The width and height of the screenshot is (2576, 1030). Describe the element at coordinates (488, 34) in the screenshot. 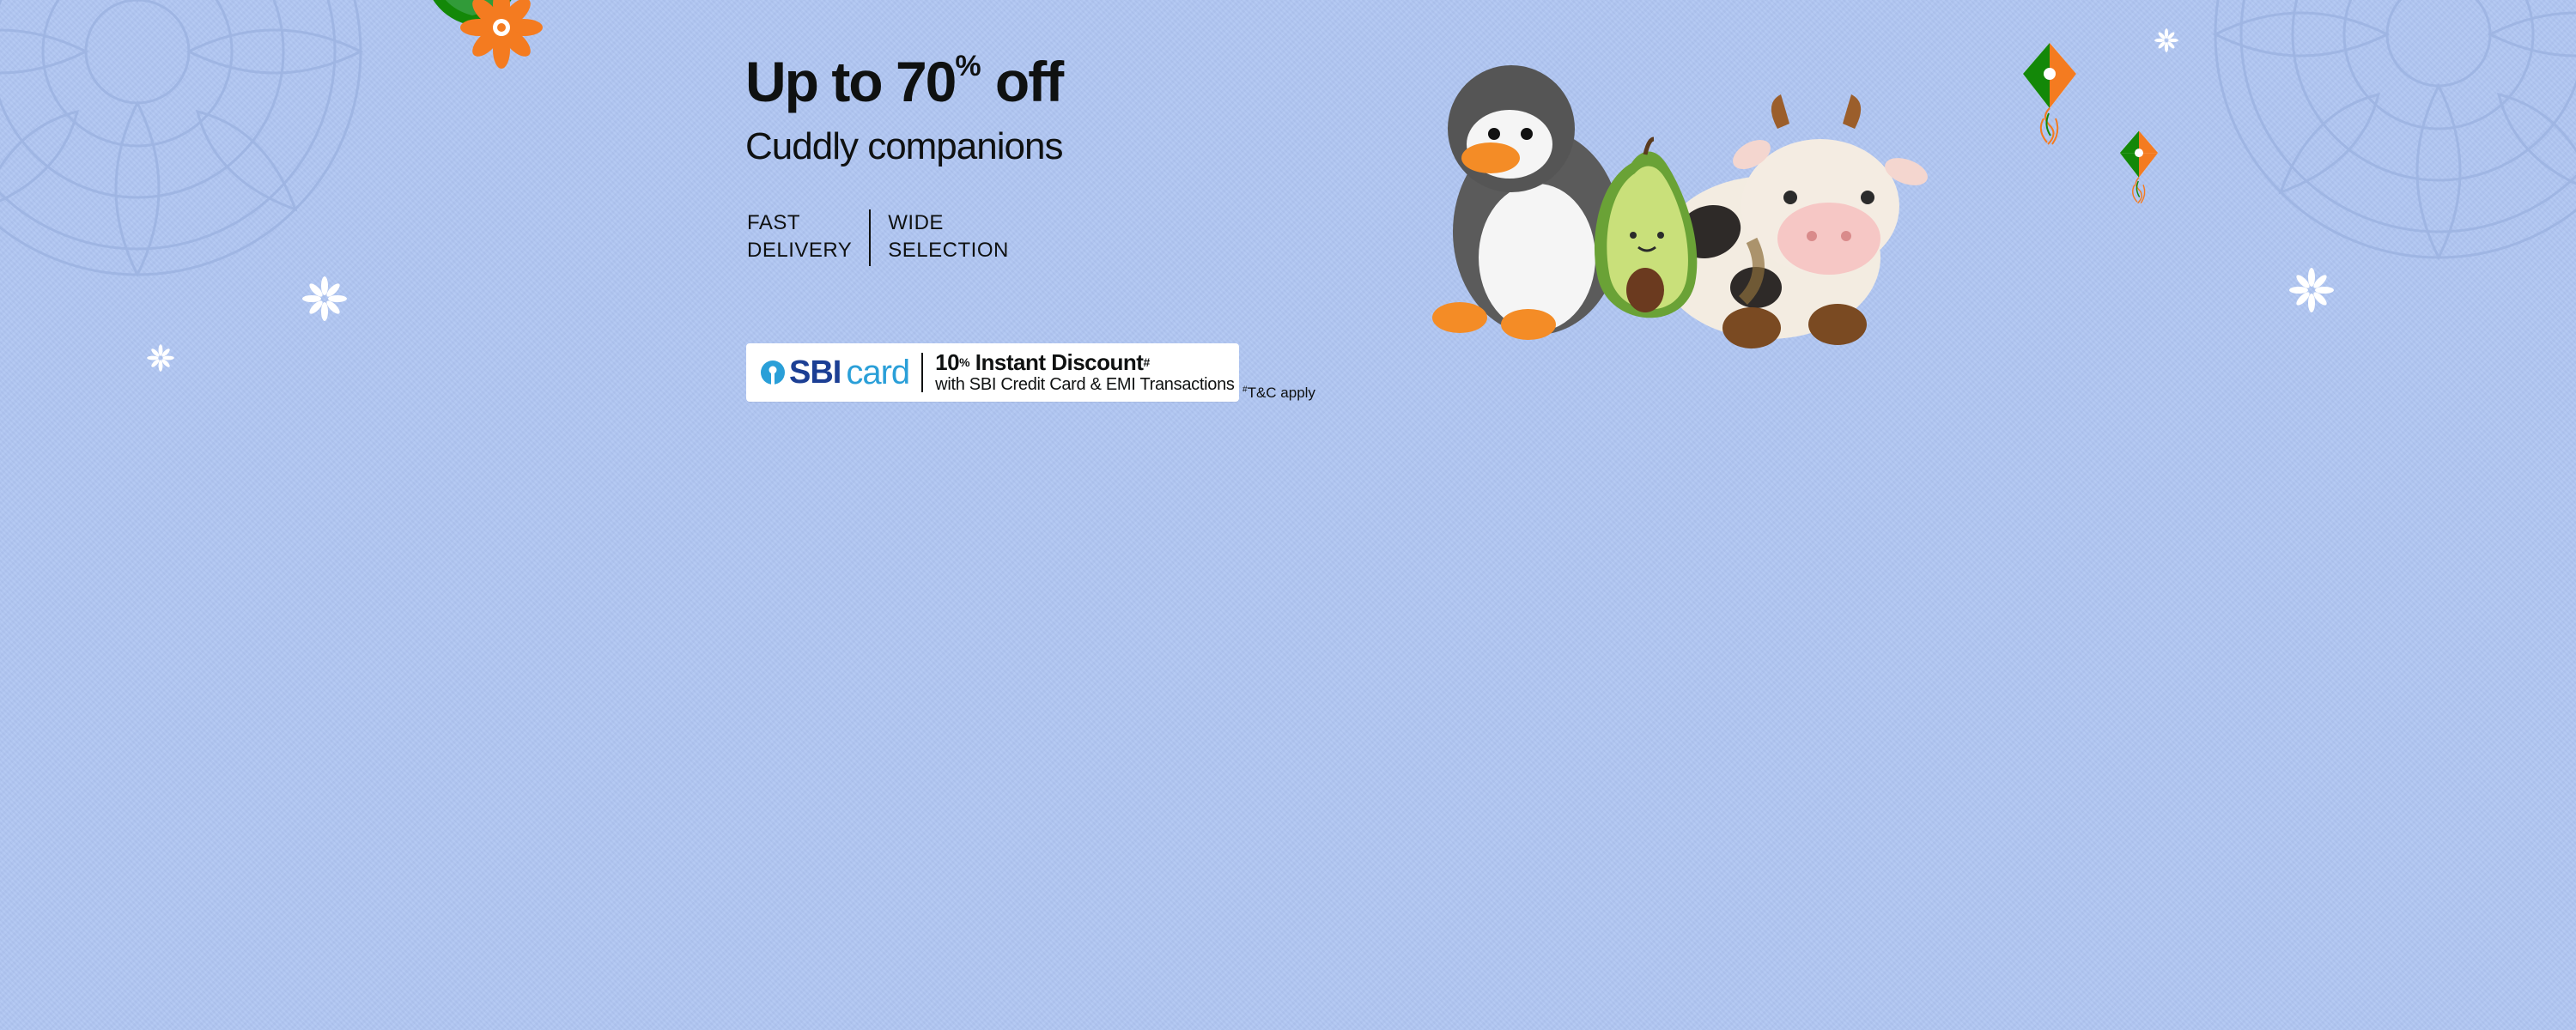

I see `flower-icon` at that location.